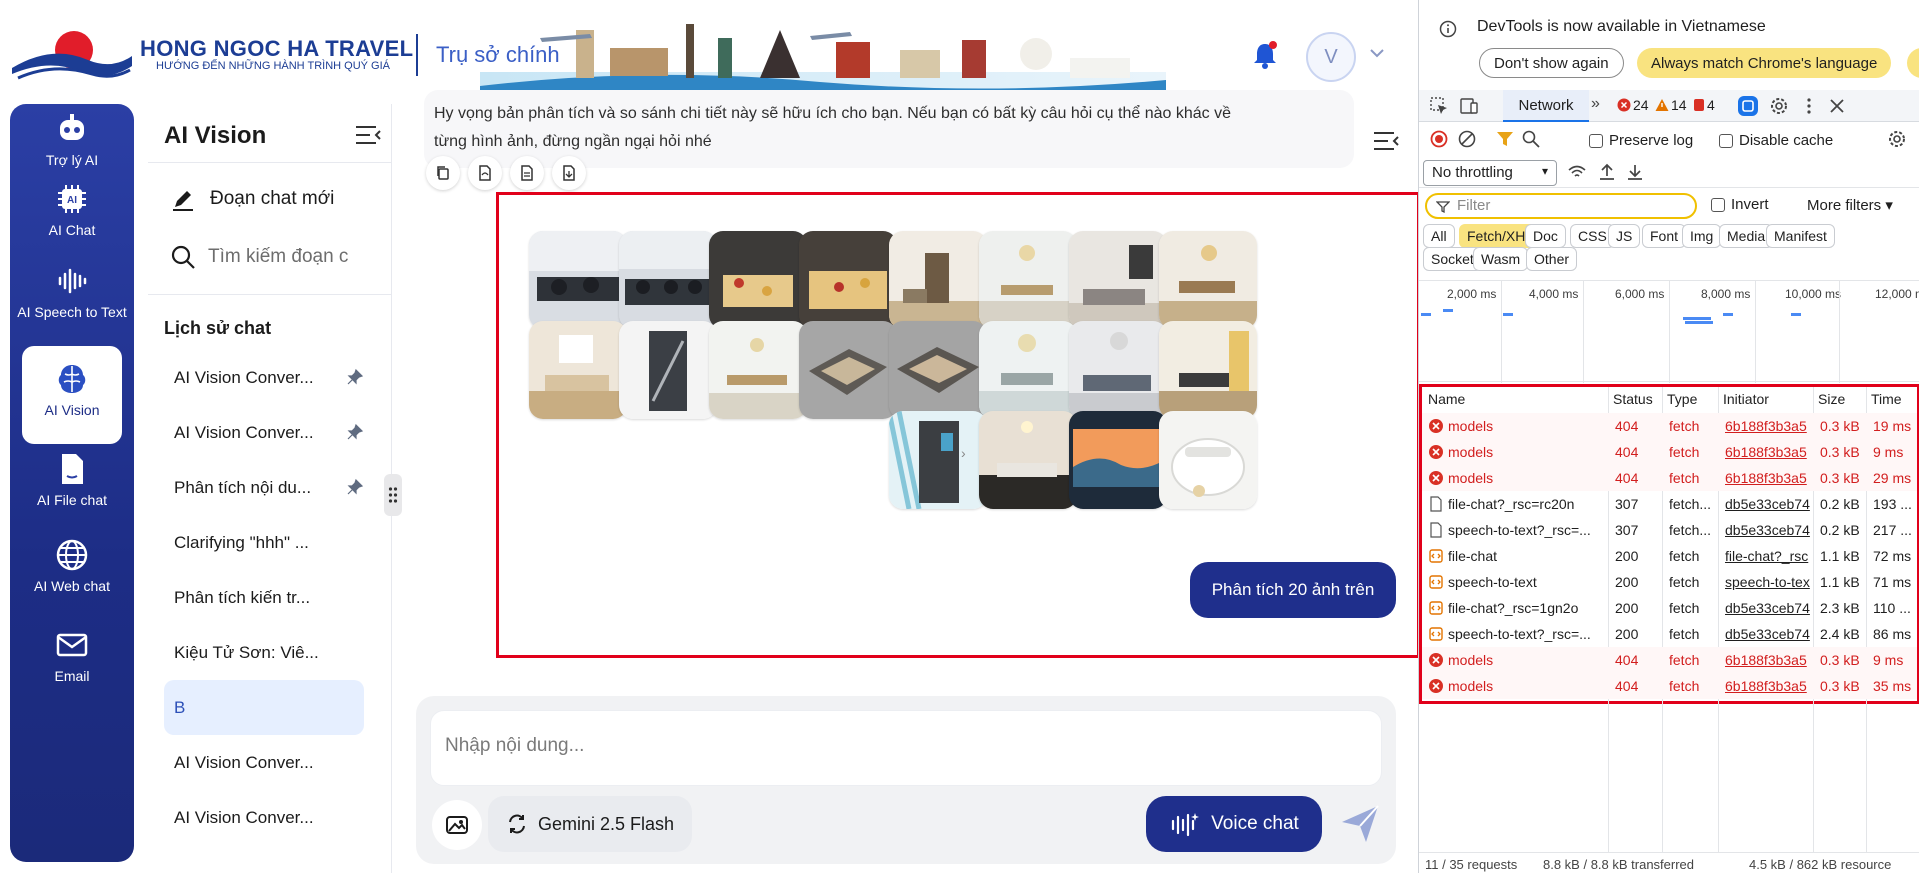 Image resolution: width=1919 pixels, height=873 pixels. What do you see at coordinates (1669, 478) in the screenshot?
I see `request-row: models 404 fetch 6b188f3b3a5 0.3 kB 29 ms` at bounding box center [1669, 478].